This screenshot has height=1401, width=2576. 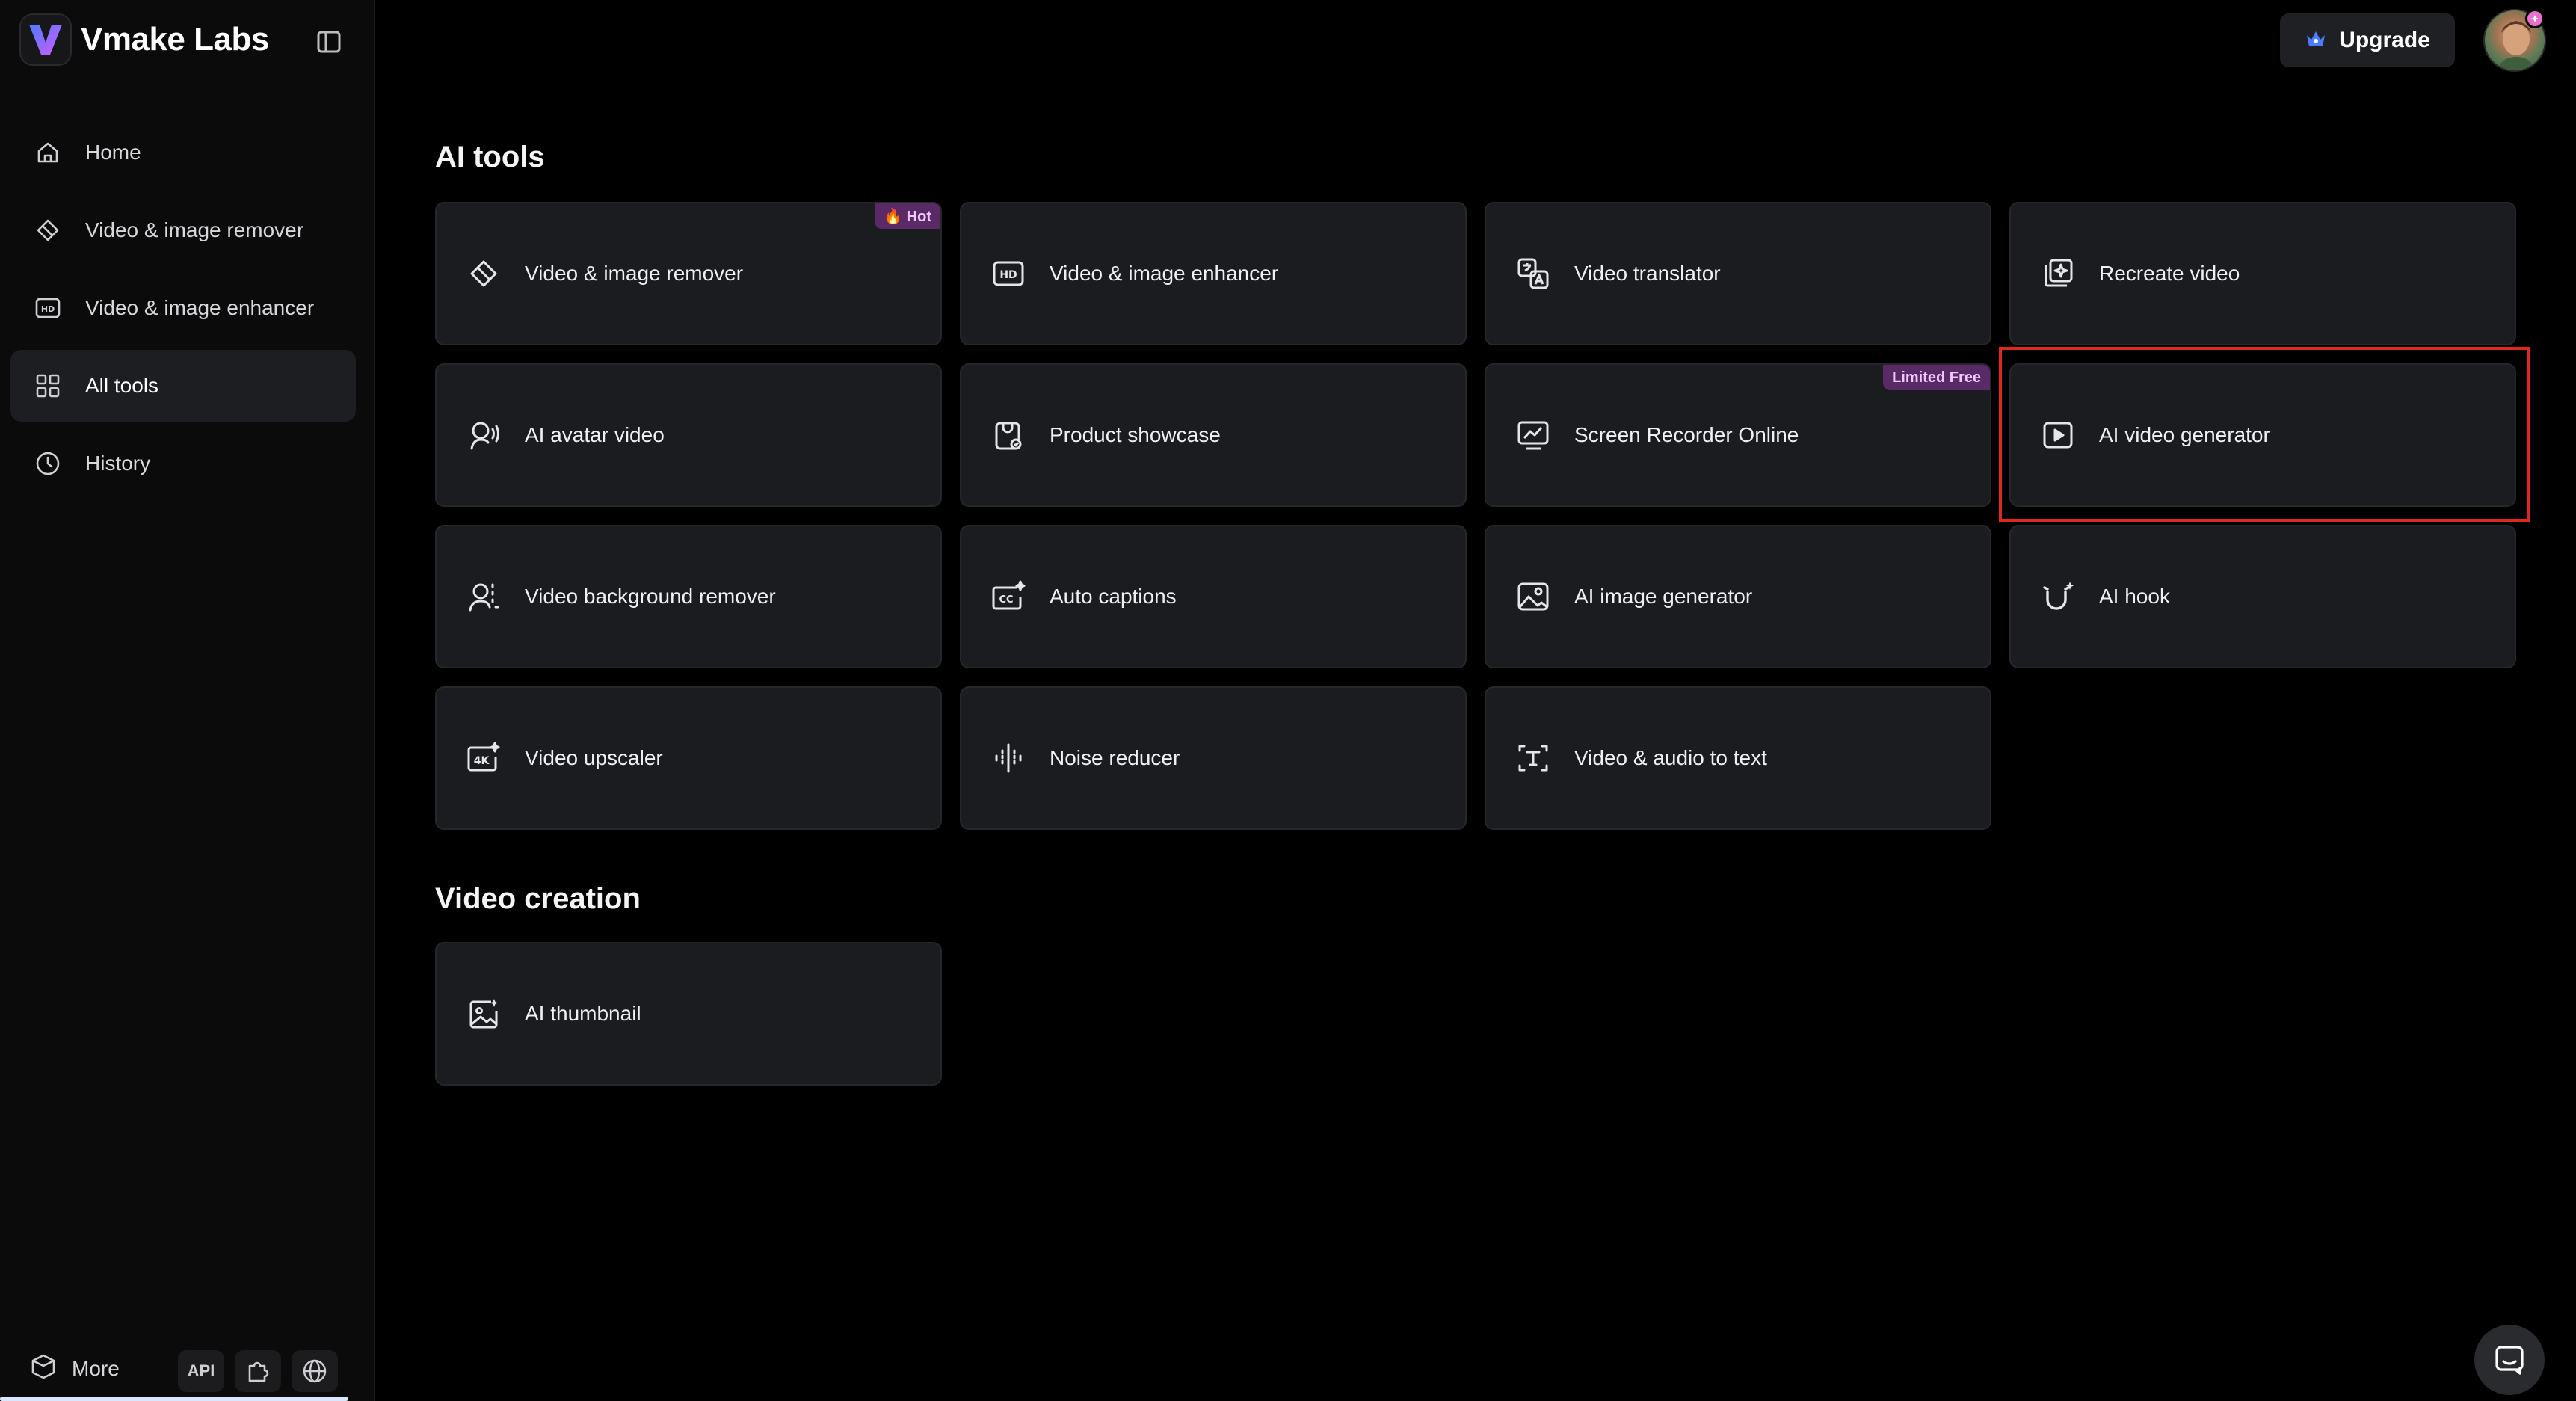 I want to click on tool-card-video-translator: Video translator, so click(x=1738, y=273).